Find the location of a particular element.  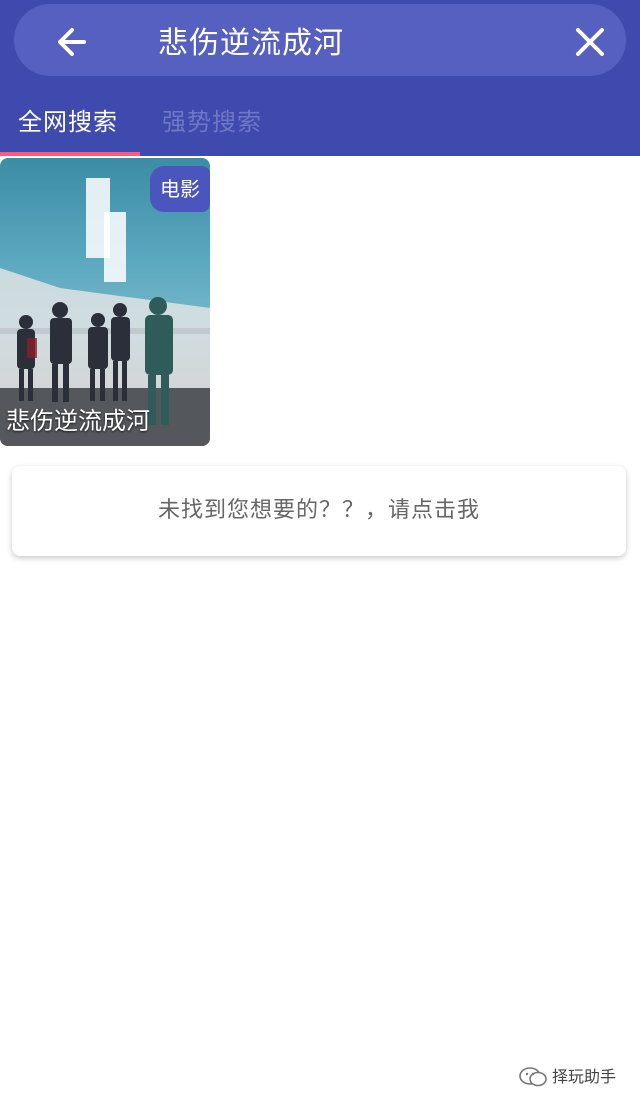

not-found-label: 未找到您想要的？？，请点击我 is located at coordinates (318, 510).